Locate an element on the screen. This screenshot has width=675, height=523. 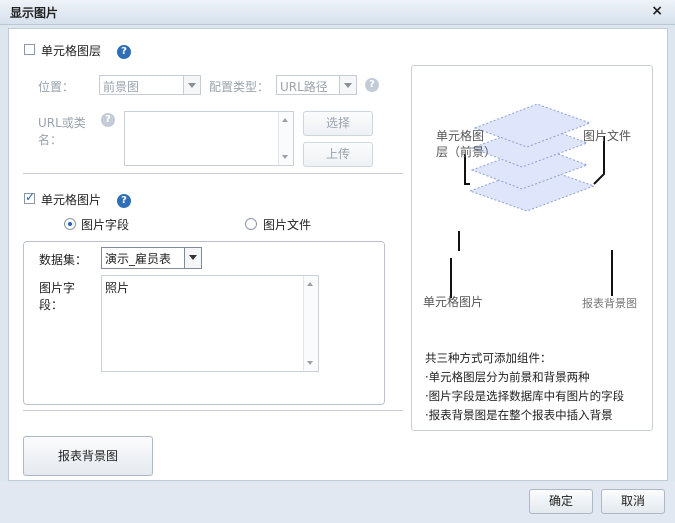
dataset-select: 演示_雇员表 is located at coordinates (151, 258).